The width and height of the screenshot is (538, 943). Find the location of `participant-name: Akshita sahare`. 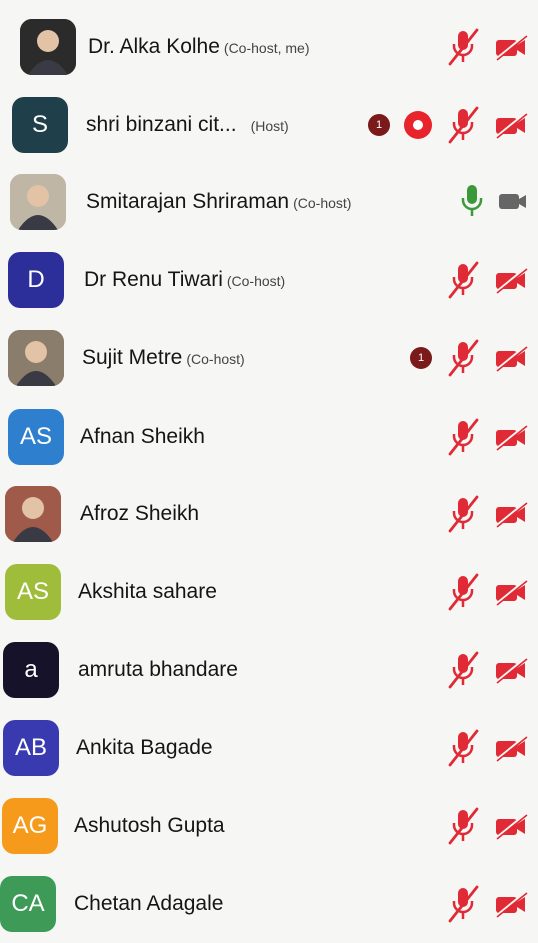

participant-name: Akshita sahare is located at coordinates (147, 591).